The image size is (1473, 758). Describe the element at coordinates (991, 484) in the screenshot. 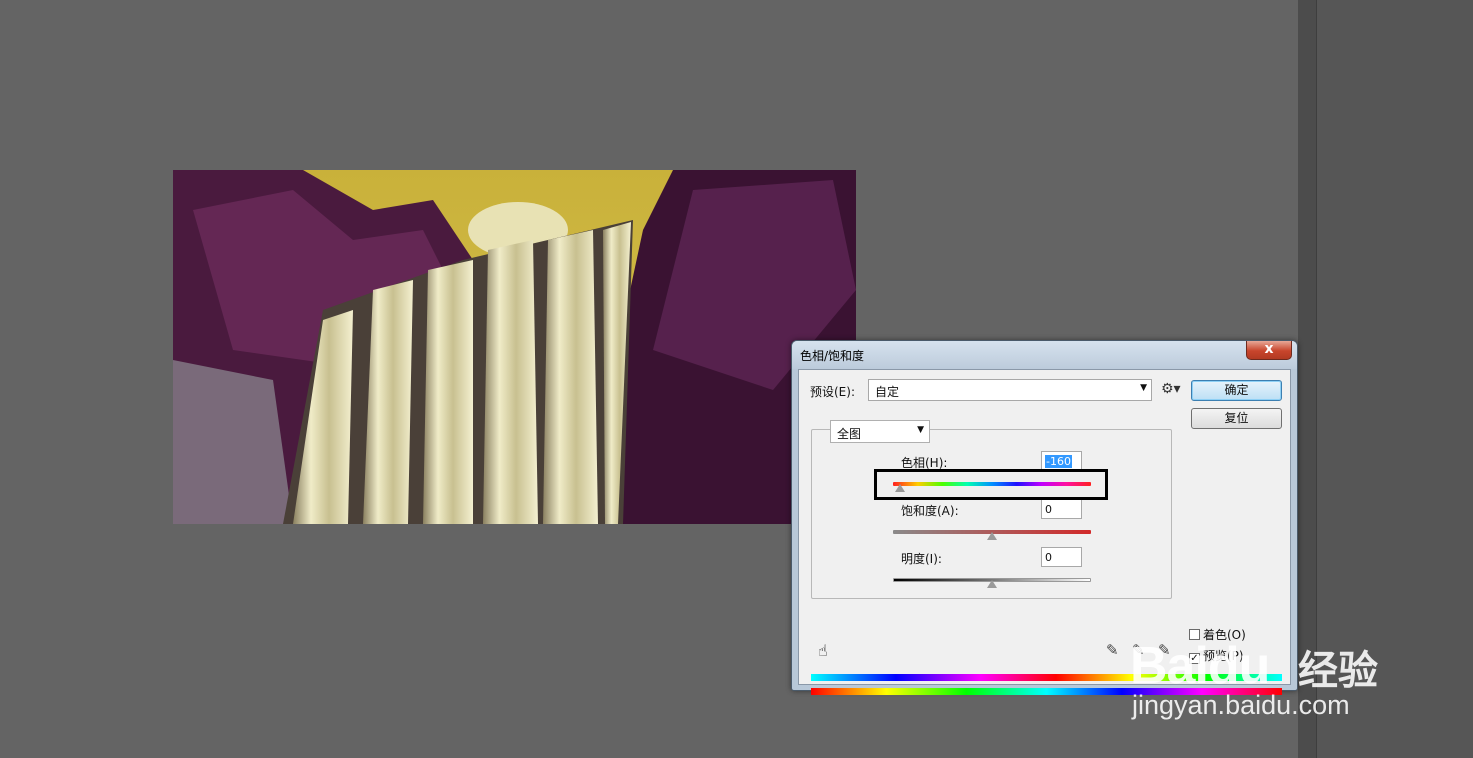

I see `annotation-highlight-box` at that location.